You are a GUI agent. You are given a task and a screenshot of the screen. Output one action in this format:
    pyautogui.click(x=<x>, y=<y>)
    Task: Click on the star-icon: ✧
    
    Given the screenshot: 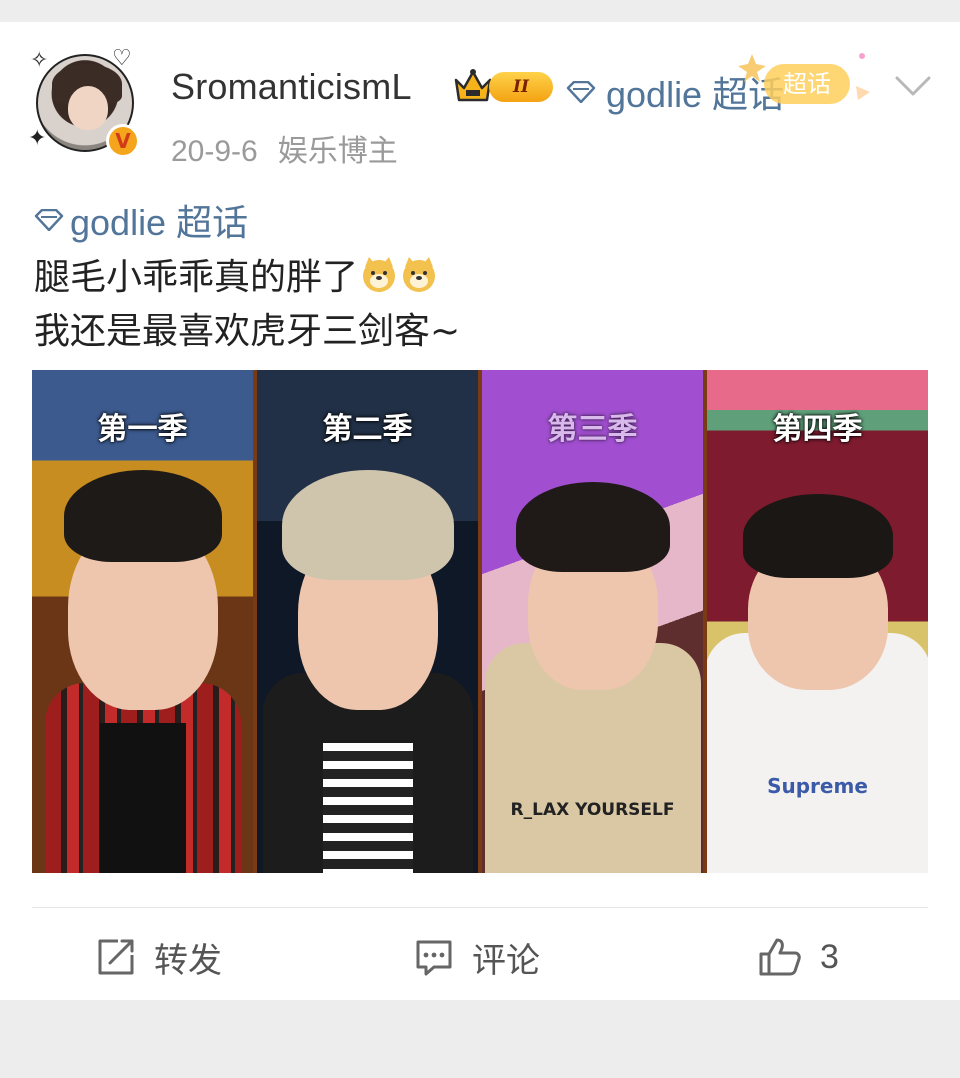 What is the action you would take?
    pyautogui.click(x=39, y=60)
    